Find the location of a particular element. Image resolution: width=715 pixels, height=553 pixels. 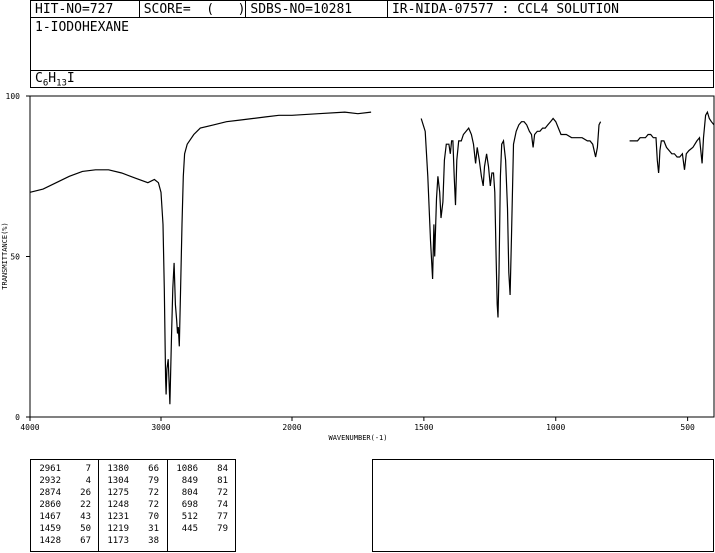

peak-row: 1428 67 is located at coordinates (64, 541).